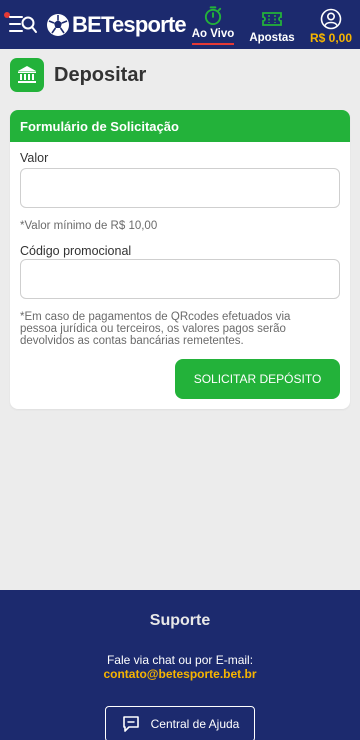 This screenshot has height=740, width=360. I want to click on valor-input, so click(180, 188).